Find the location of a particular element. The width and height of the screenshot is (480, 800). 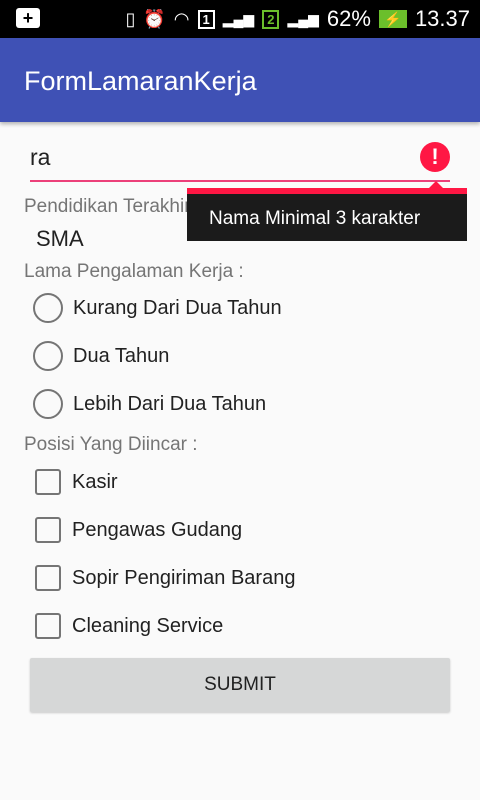

vibrate-icon: ▯ is located at coordinates (130, 18).